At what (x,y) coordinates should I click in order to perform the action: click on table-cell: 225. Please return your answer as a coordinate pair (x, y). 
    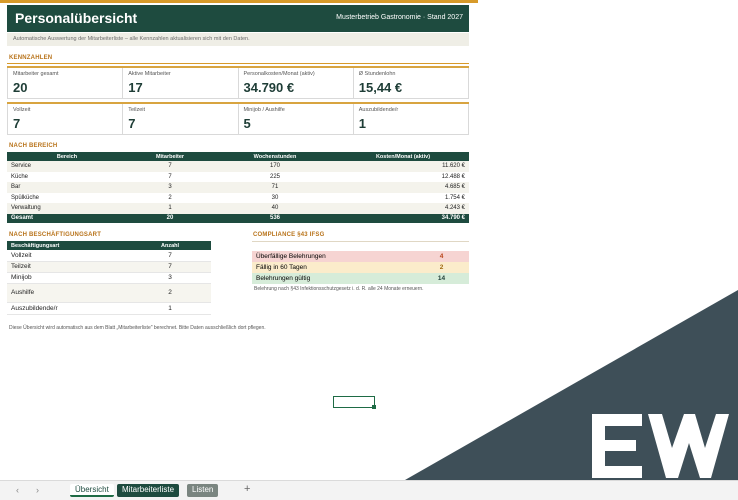
    Looking at the image, I should click on (275, 176).